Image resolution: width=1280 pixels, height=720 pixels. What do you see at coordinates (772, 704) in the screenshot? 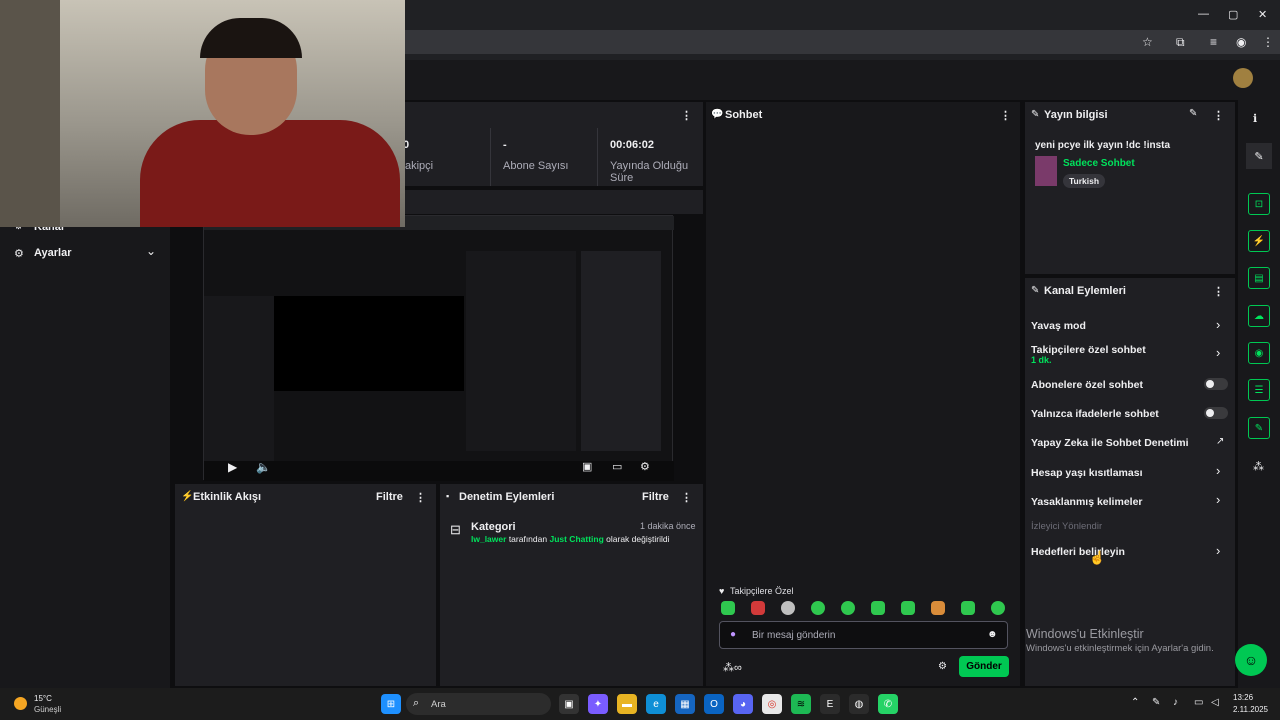
I see `chrome-icon: ◎` at bounding box center [772, 704].